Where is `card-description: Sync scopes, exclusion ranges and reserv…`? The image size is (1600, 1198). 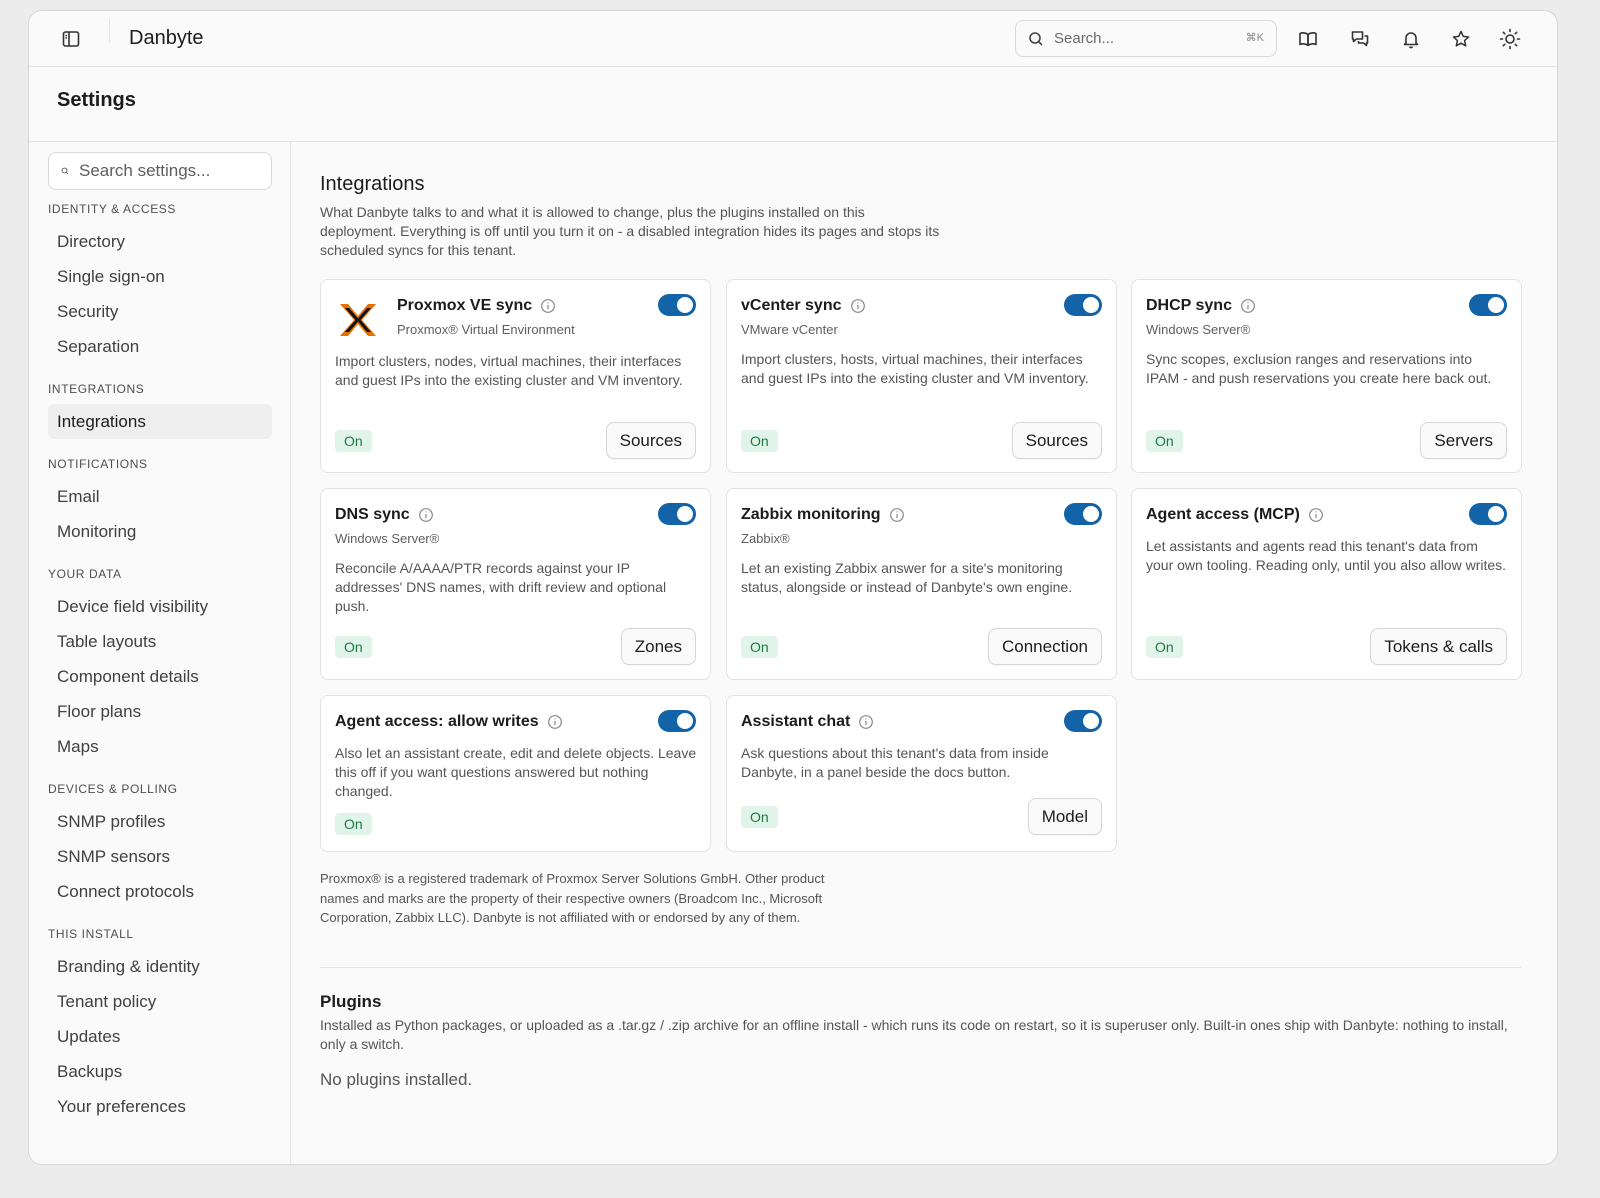 card-description: Sync scopes, exclusion ranges and reserv… is located at coordinates (1319, 368).